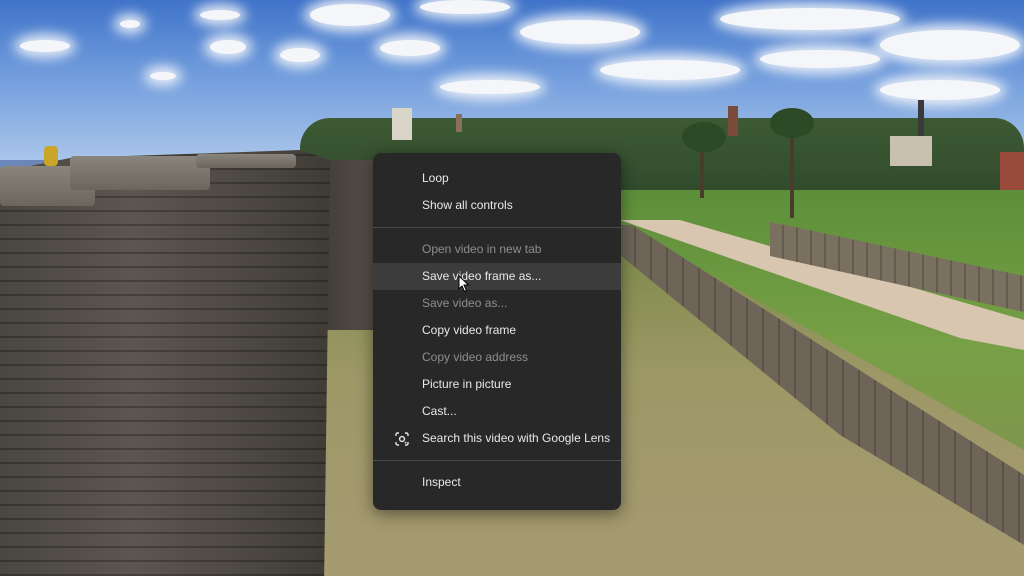  What do you see at coordinates (464, 284) in the screenshot?
I see `mouse-cursor-icon` at bounding box center [464, 284].